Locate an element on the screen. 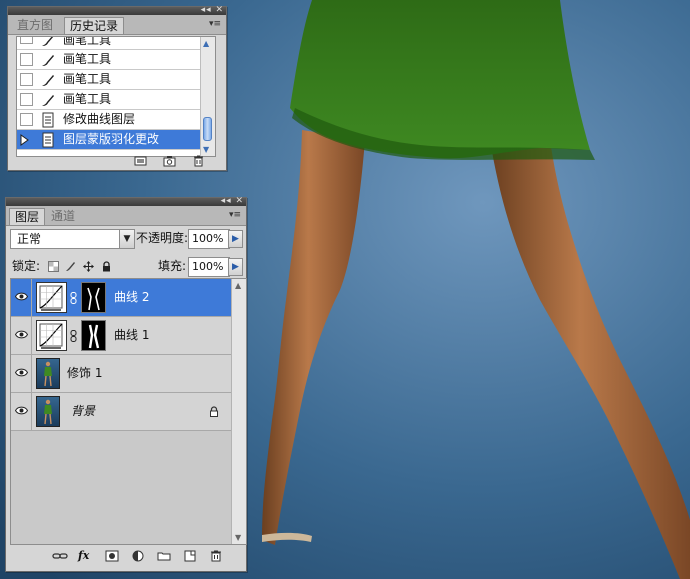  history-footer is located at coordinates (169, 161).